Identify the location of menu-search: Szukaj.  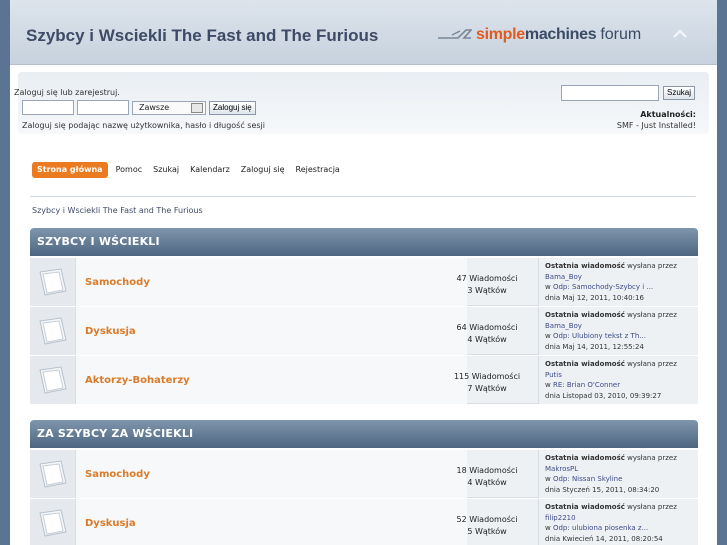
(166, 170).